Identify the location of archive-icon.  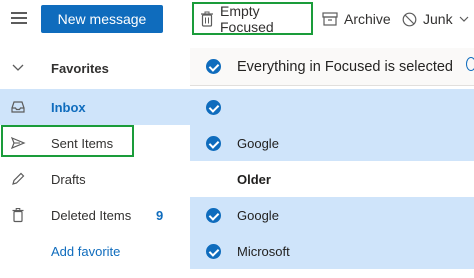
(330, 19).